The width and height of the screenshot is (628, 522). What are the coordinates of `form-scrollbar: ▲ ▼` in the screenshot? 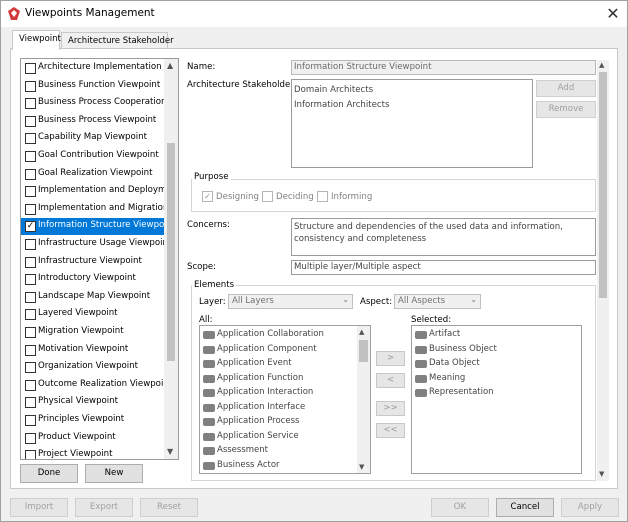 It's located at (603, 270).